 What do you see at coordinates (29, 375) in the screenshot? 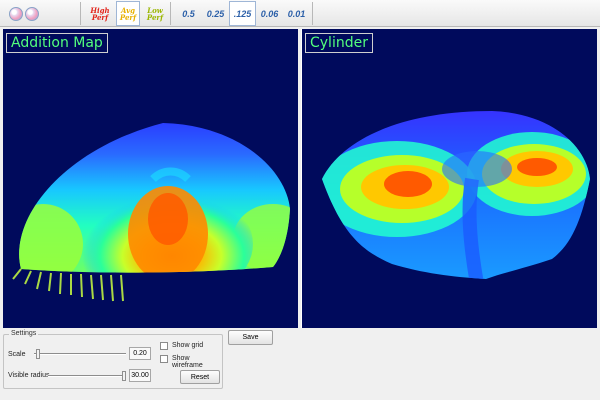
I see `visible-radius-label: Visible radius` at bounding box center [29, 375].